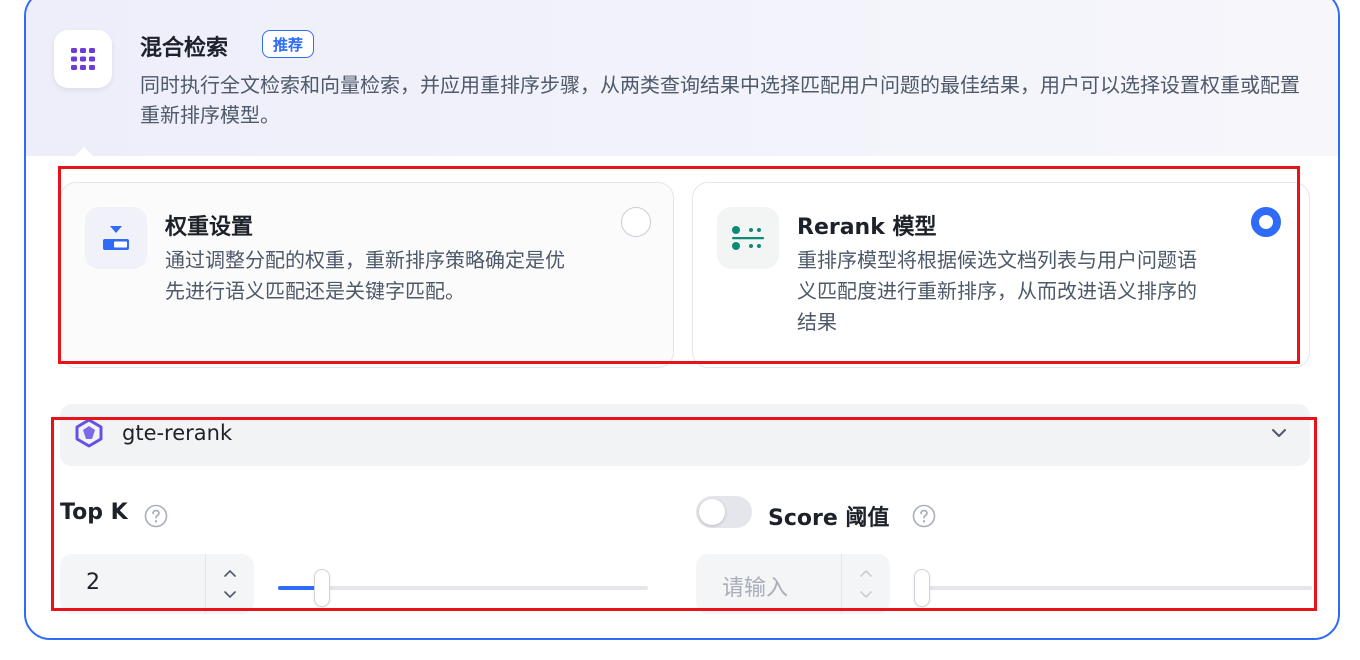 The image size is (1360, 660). Describe the element at coordinates (84, 153) in the screenshot. I see `header-notch` at that location.